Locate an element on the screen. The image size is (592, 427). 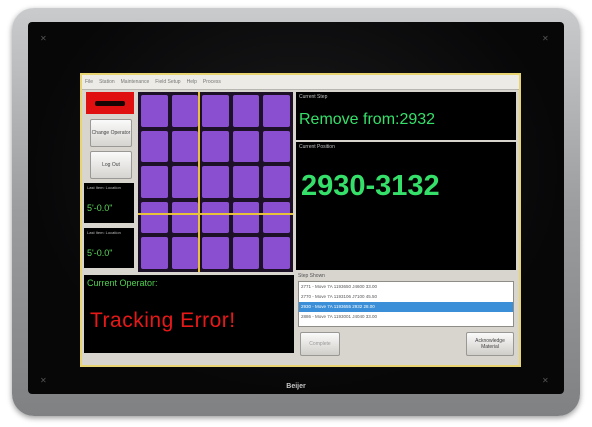
menu-item: Process is located at coordinates (212, 82).